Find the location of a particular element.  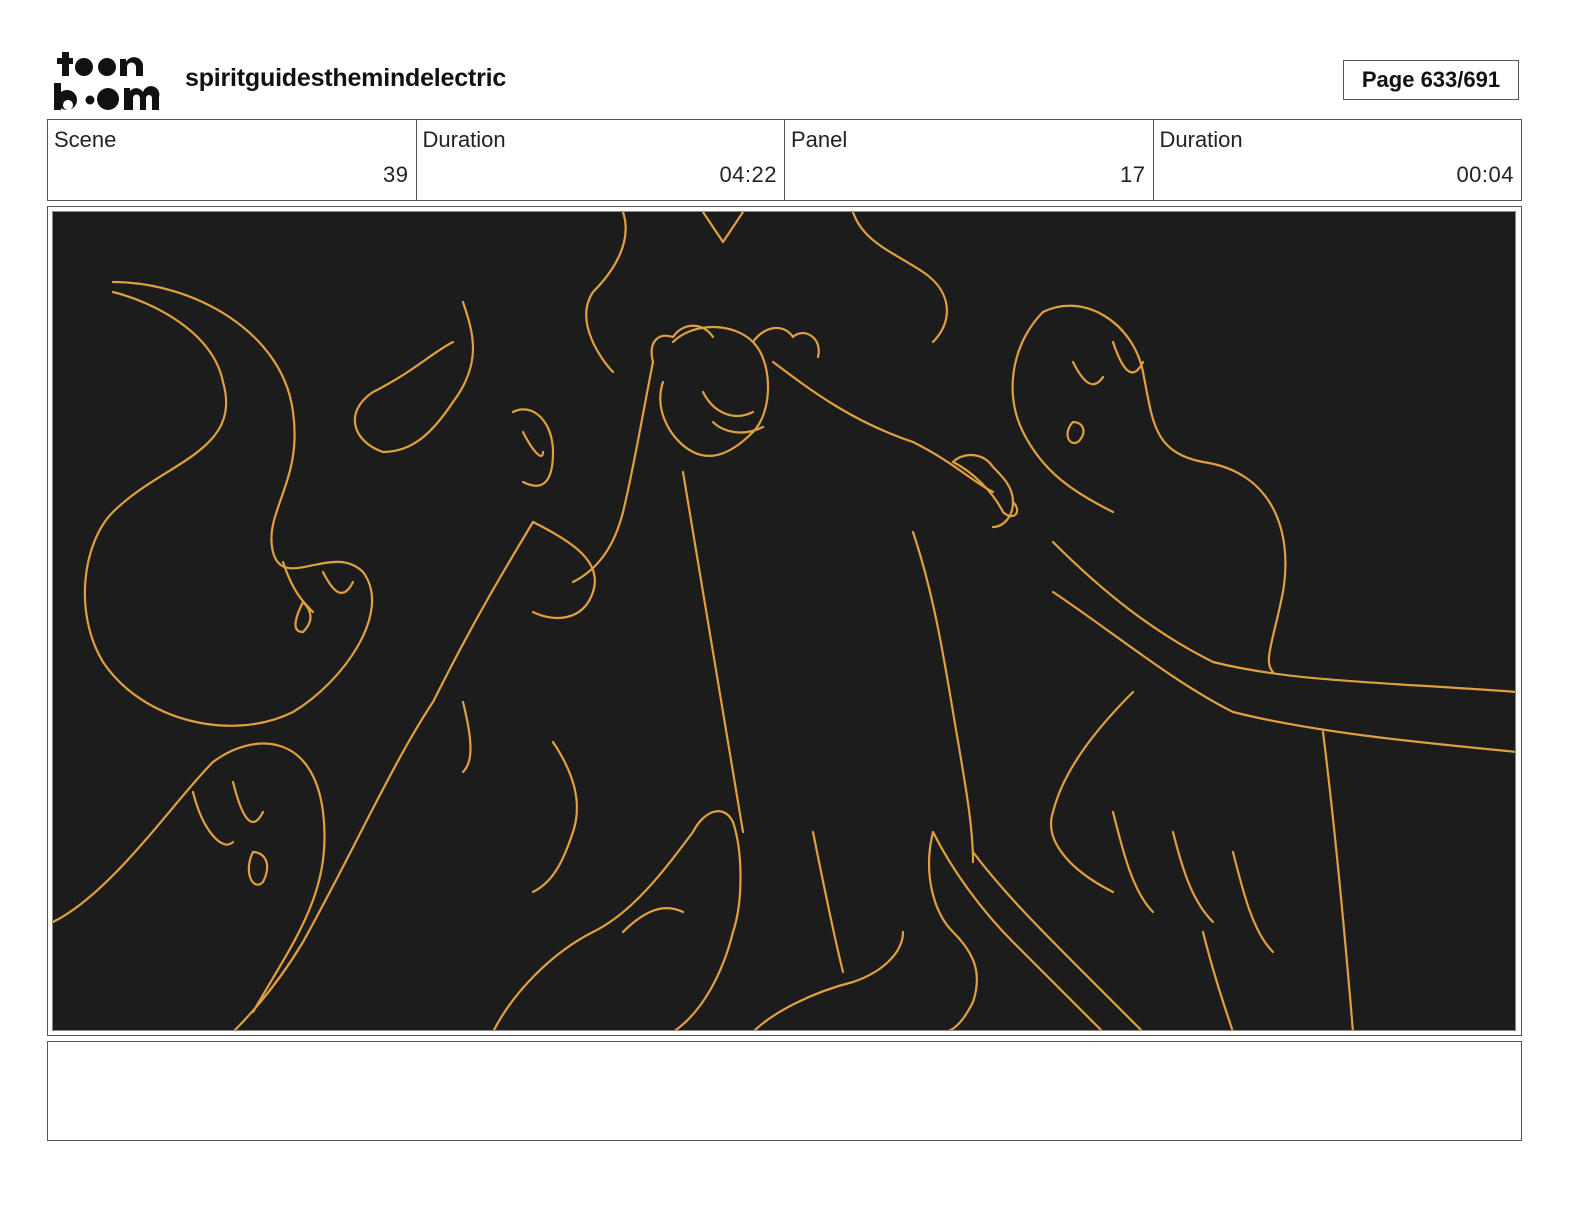

panel-notes-box is located at coordinates (784, 1091).